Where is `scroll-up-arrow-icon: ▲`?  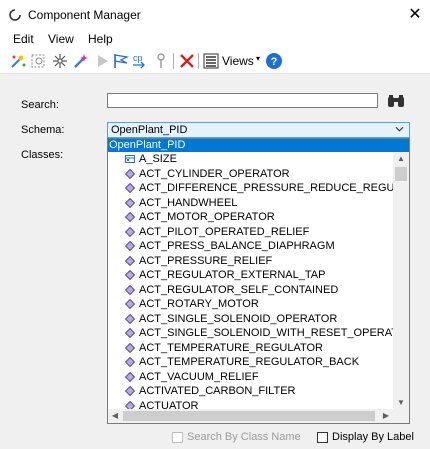 scroll-up-arrow-icon: ▲ is located at coordinates (401, 159).